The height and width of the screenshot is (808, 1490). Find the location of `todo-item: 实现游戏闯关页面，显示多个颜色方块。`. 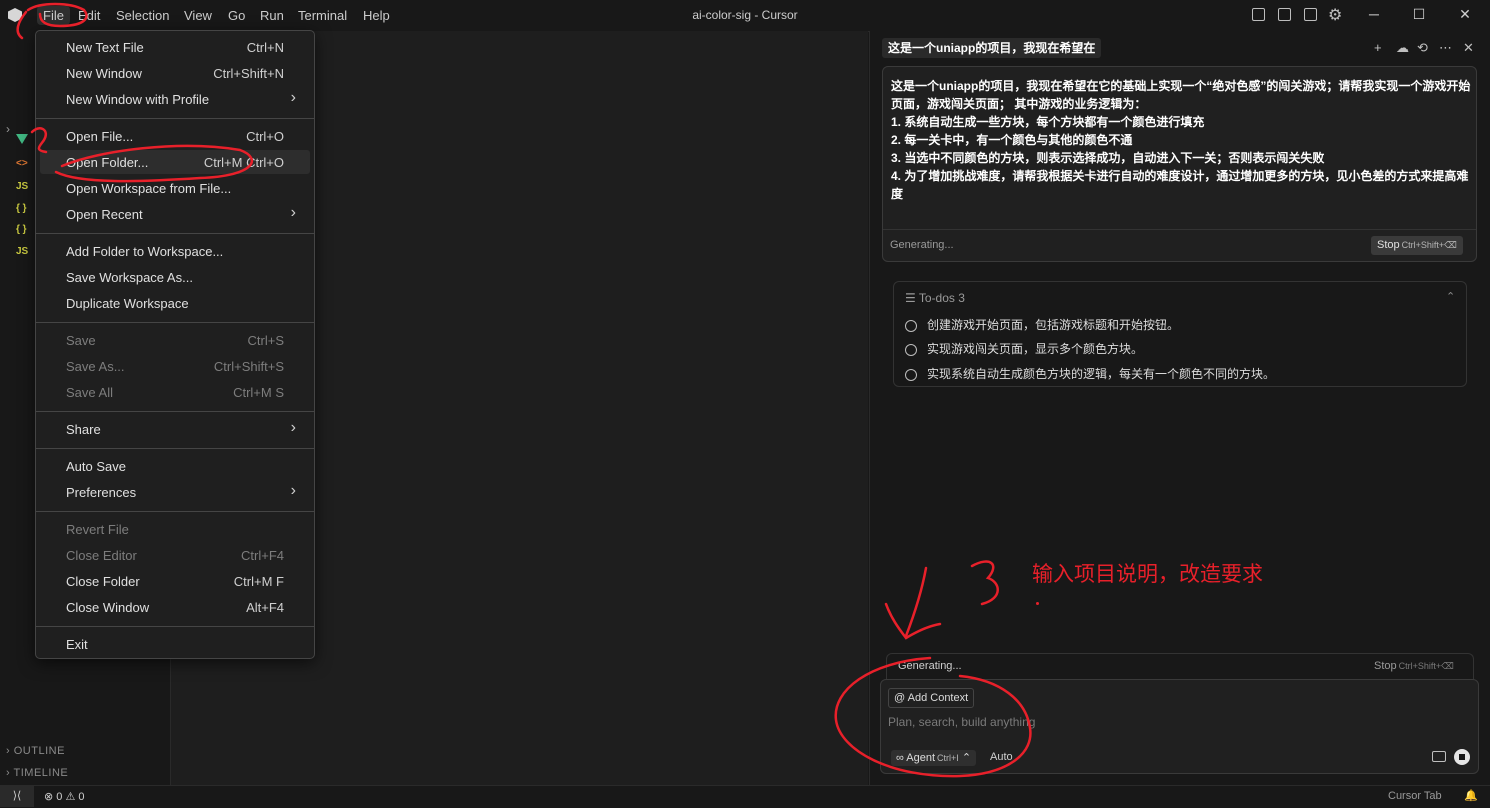

todo-item: 实现游戏闯关页面，显示多个颜色方块。 is located at coordinates (1024, 348).